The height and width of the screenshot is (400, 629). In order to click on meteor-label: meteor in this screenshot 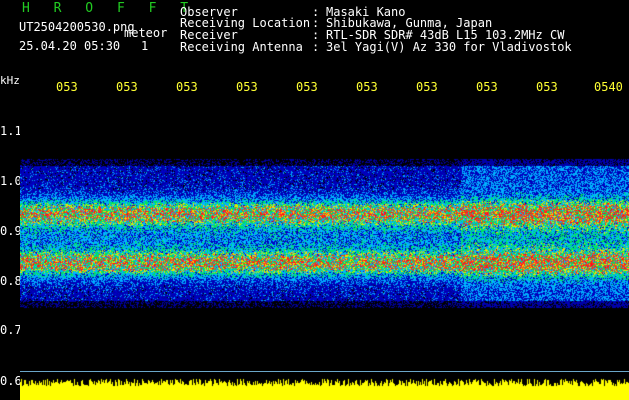, I will do `click(146, 33)`.